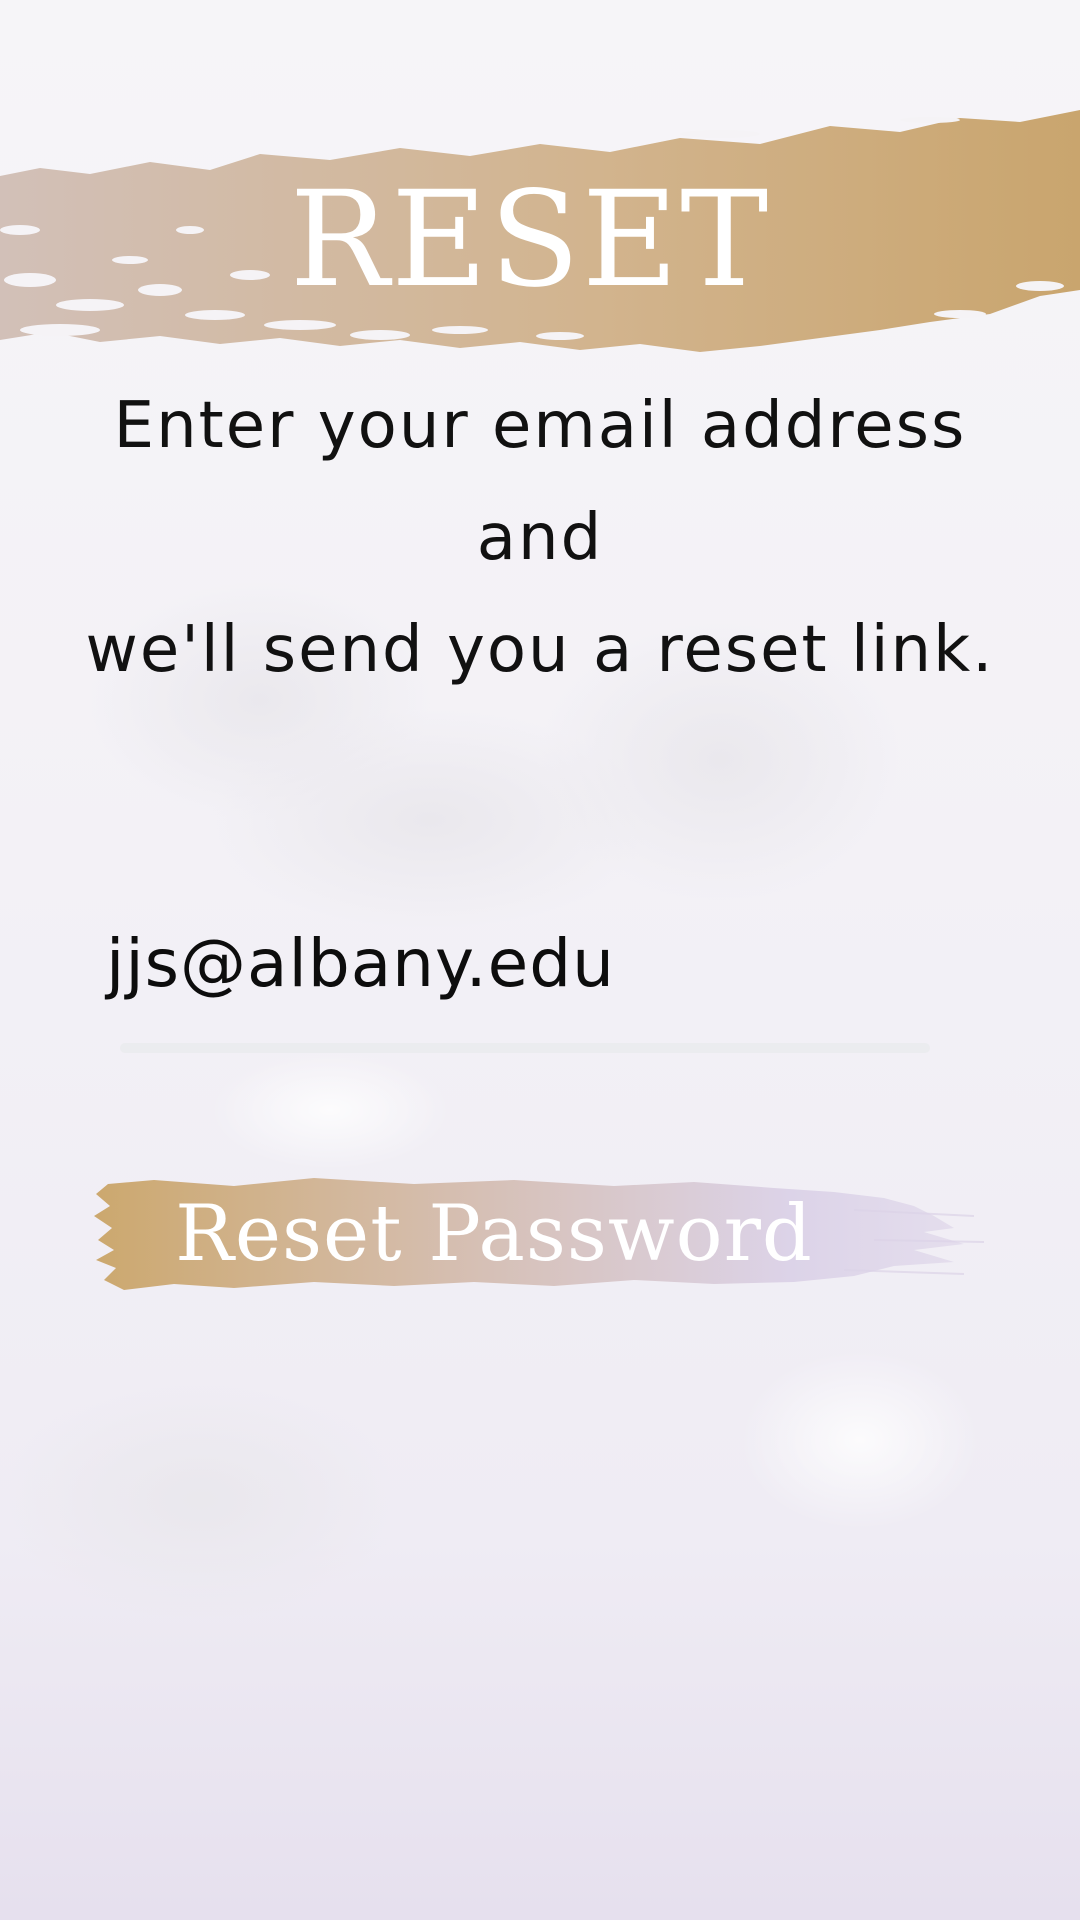  I want to click on email-field-underline, so click(525, 1048).